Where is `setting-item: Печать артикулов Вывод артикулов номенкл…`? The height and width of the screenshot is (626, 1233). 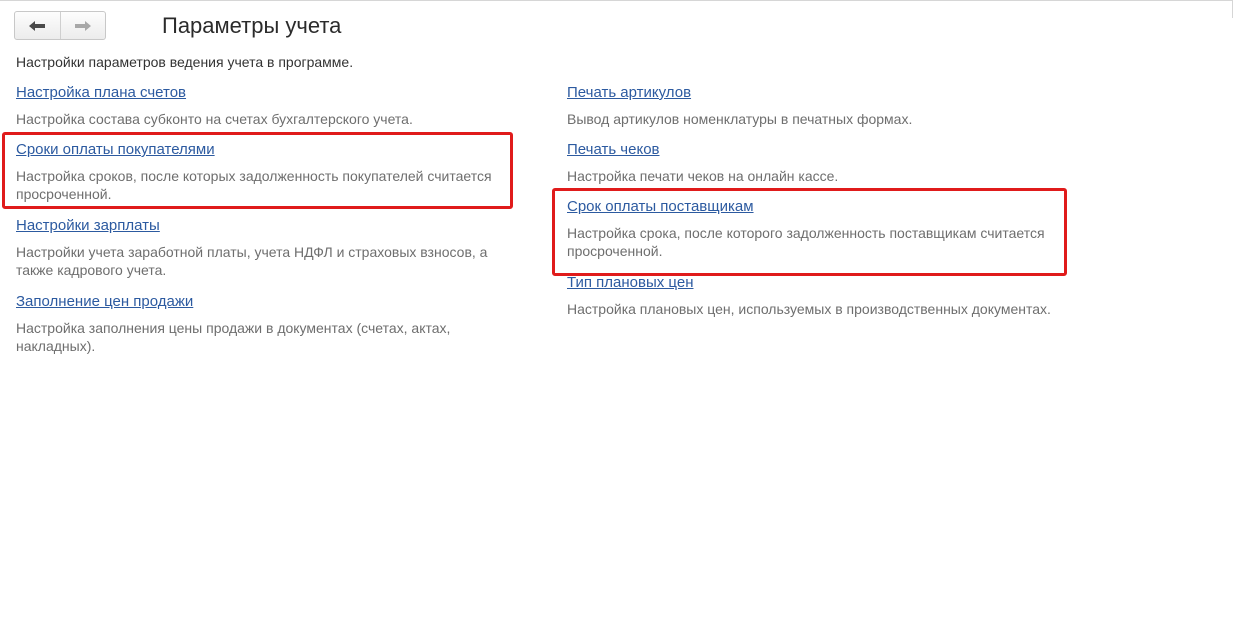 setting-item: Печать артикулов Вывод артикулов номенкл… is located at coordinates (817, 106).